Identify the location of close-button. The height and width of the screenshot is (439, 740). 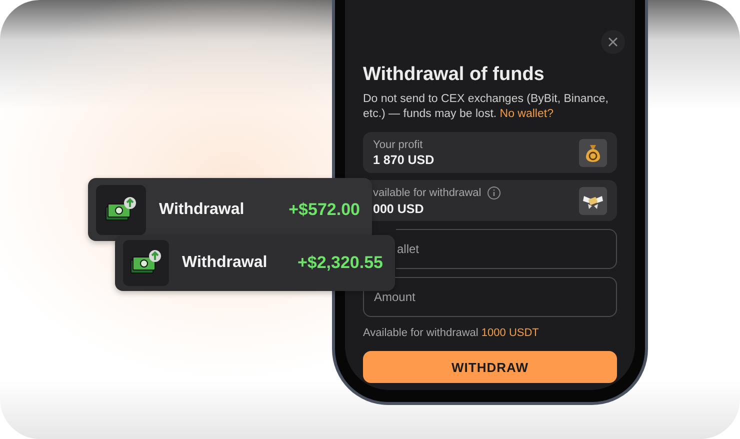
(613, 42).